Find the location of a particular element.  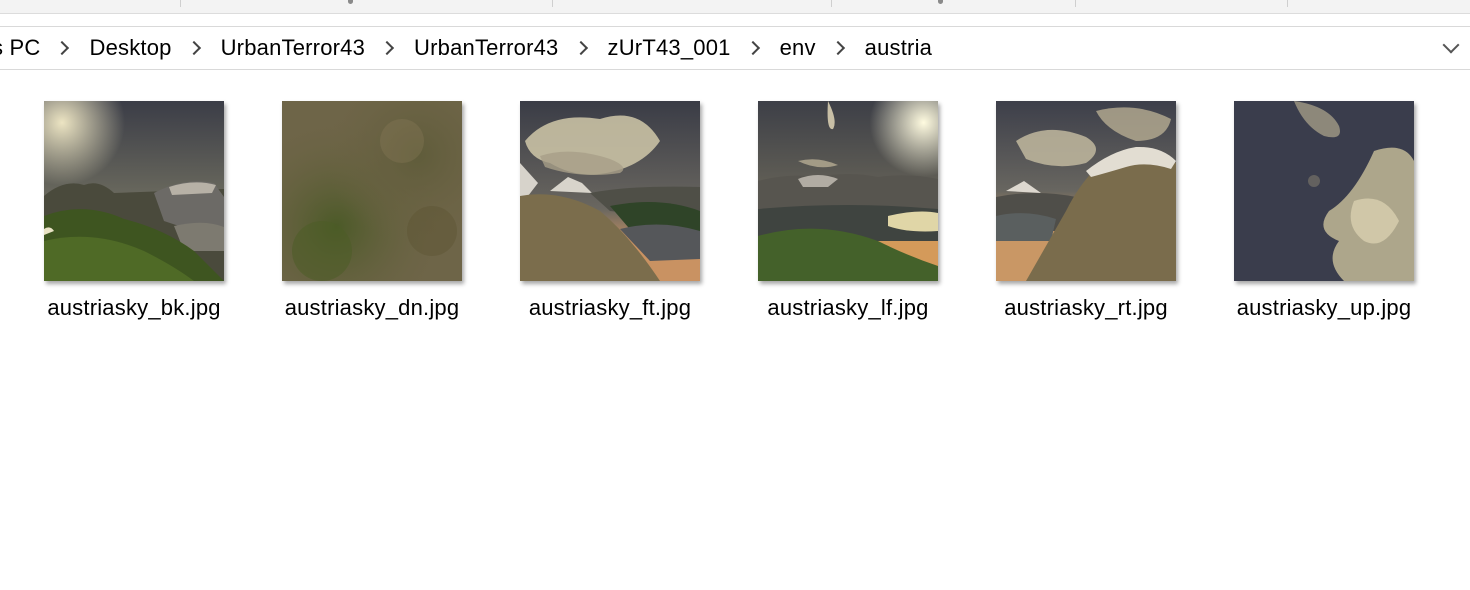

sky-back-icon is located at coordinates (134, 191).